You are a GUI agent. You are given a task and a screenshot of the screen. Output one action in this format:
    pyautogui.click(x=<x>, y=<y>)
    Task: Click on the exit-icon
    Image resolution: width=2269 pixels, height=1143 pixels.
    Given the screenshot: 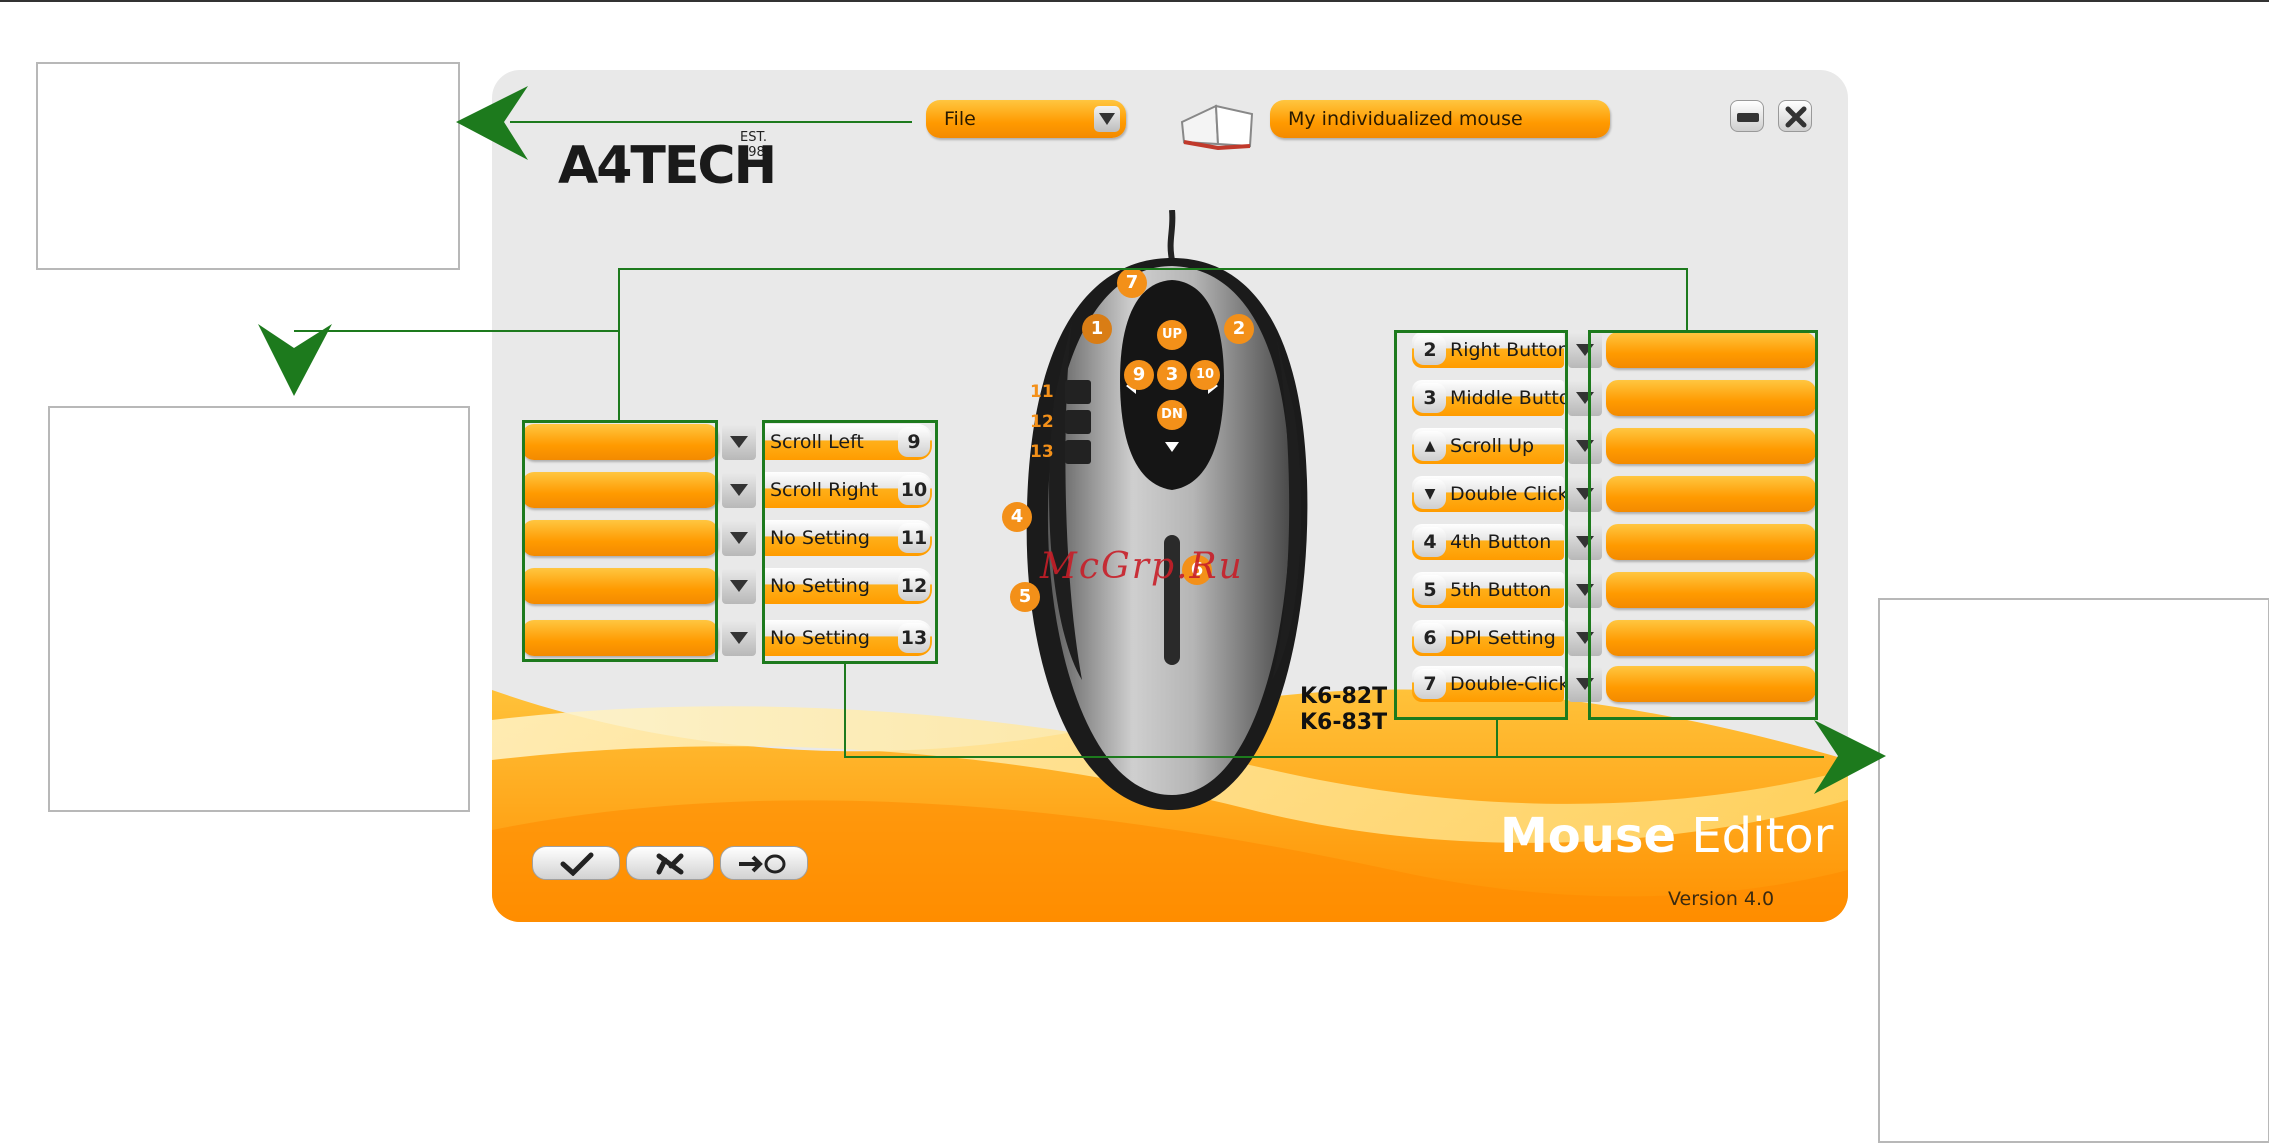 What is the action you would take?
    pyautogui.click(x=762, y=864)
    